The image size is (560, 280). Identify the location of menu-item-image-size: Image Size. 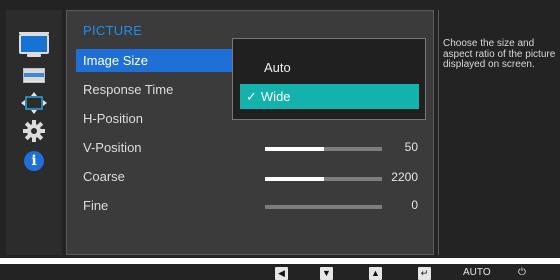
(156, 60).